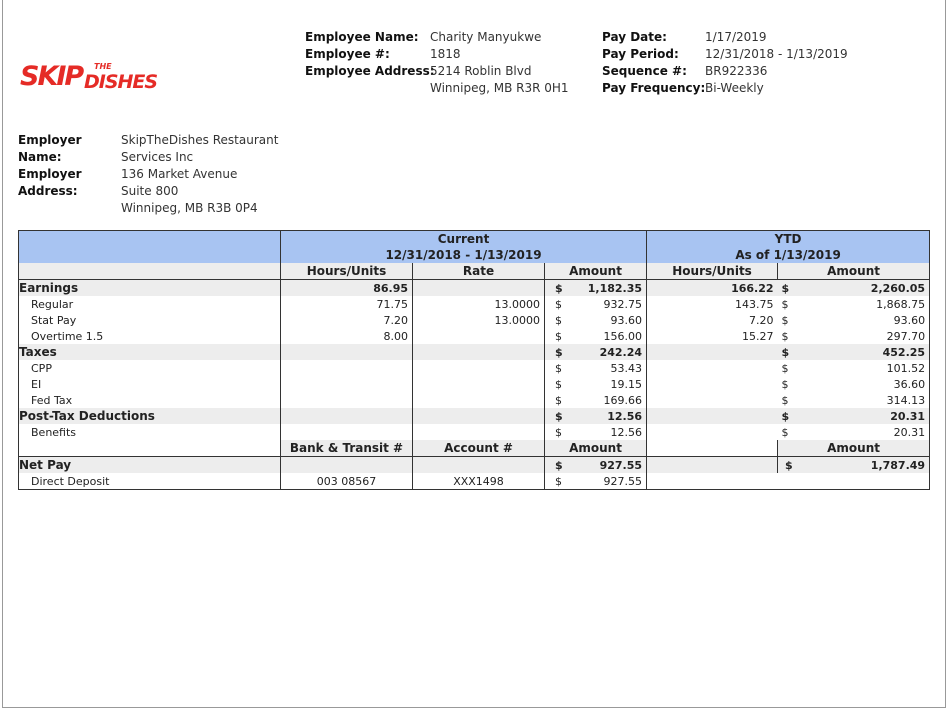 This screenshot has height=710, width=952. Describe the element at coordinates (608, 400) in the screenshot. I see `tax-item-amount: 169.66` at that location.